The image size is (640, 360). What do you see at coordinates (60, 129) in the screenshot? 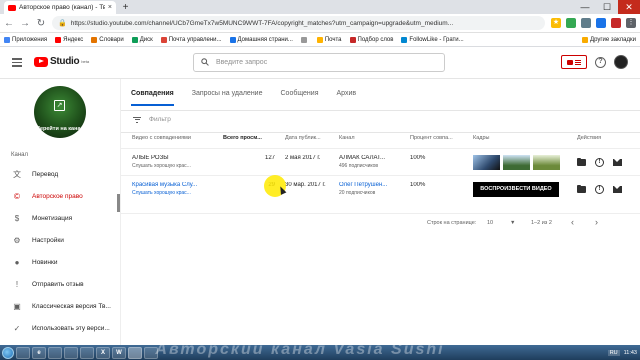
I see `go-to-channel-link: Перейти на канал` at bounding box center [60, 129].